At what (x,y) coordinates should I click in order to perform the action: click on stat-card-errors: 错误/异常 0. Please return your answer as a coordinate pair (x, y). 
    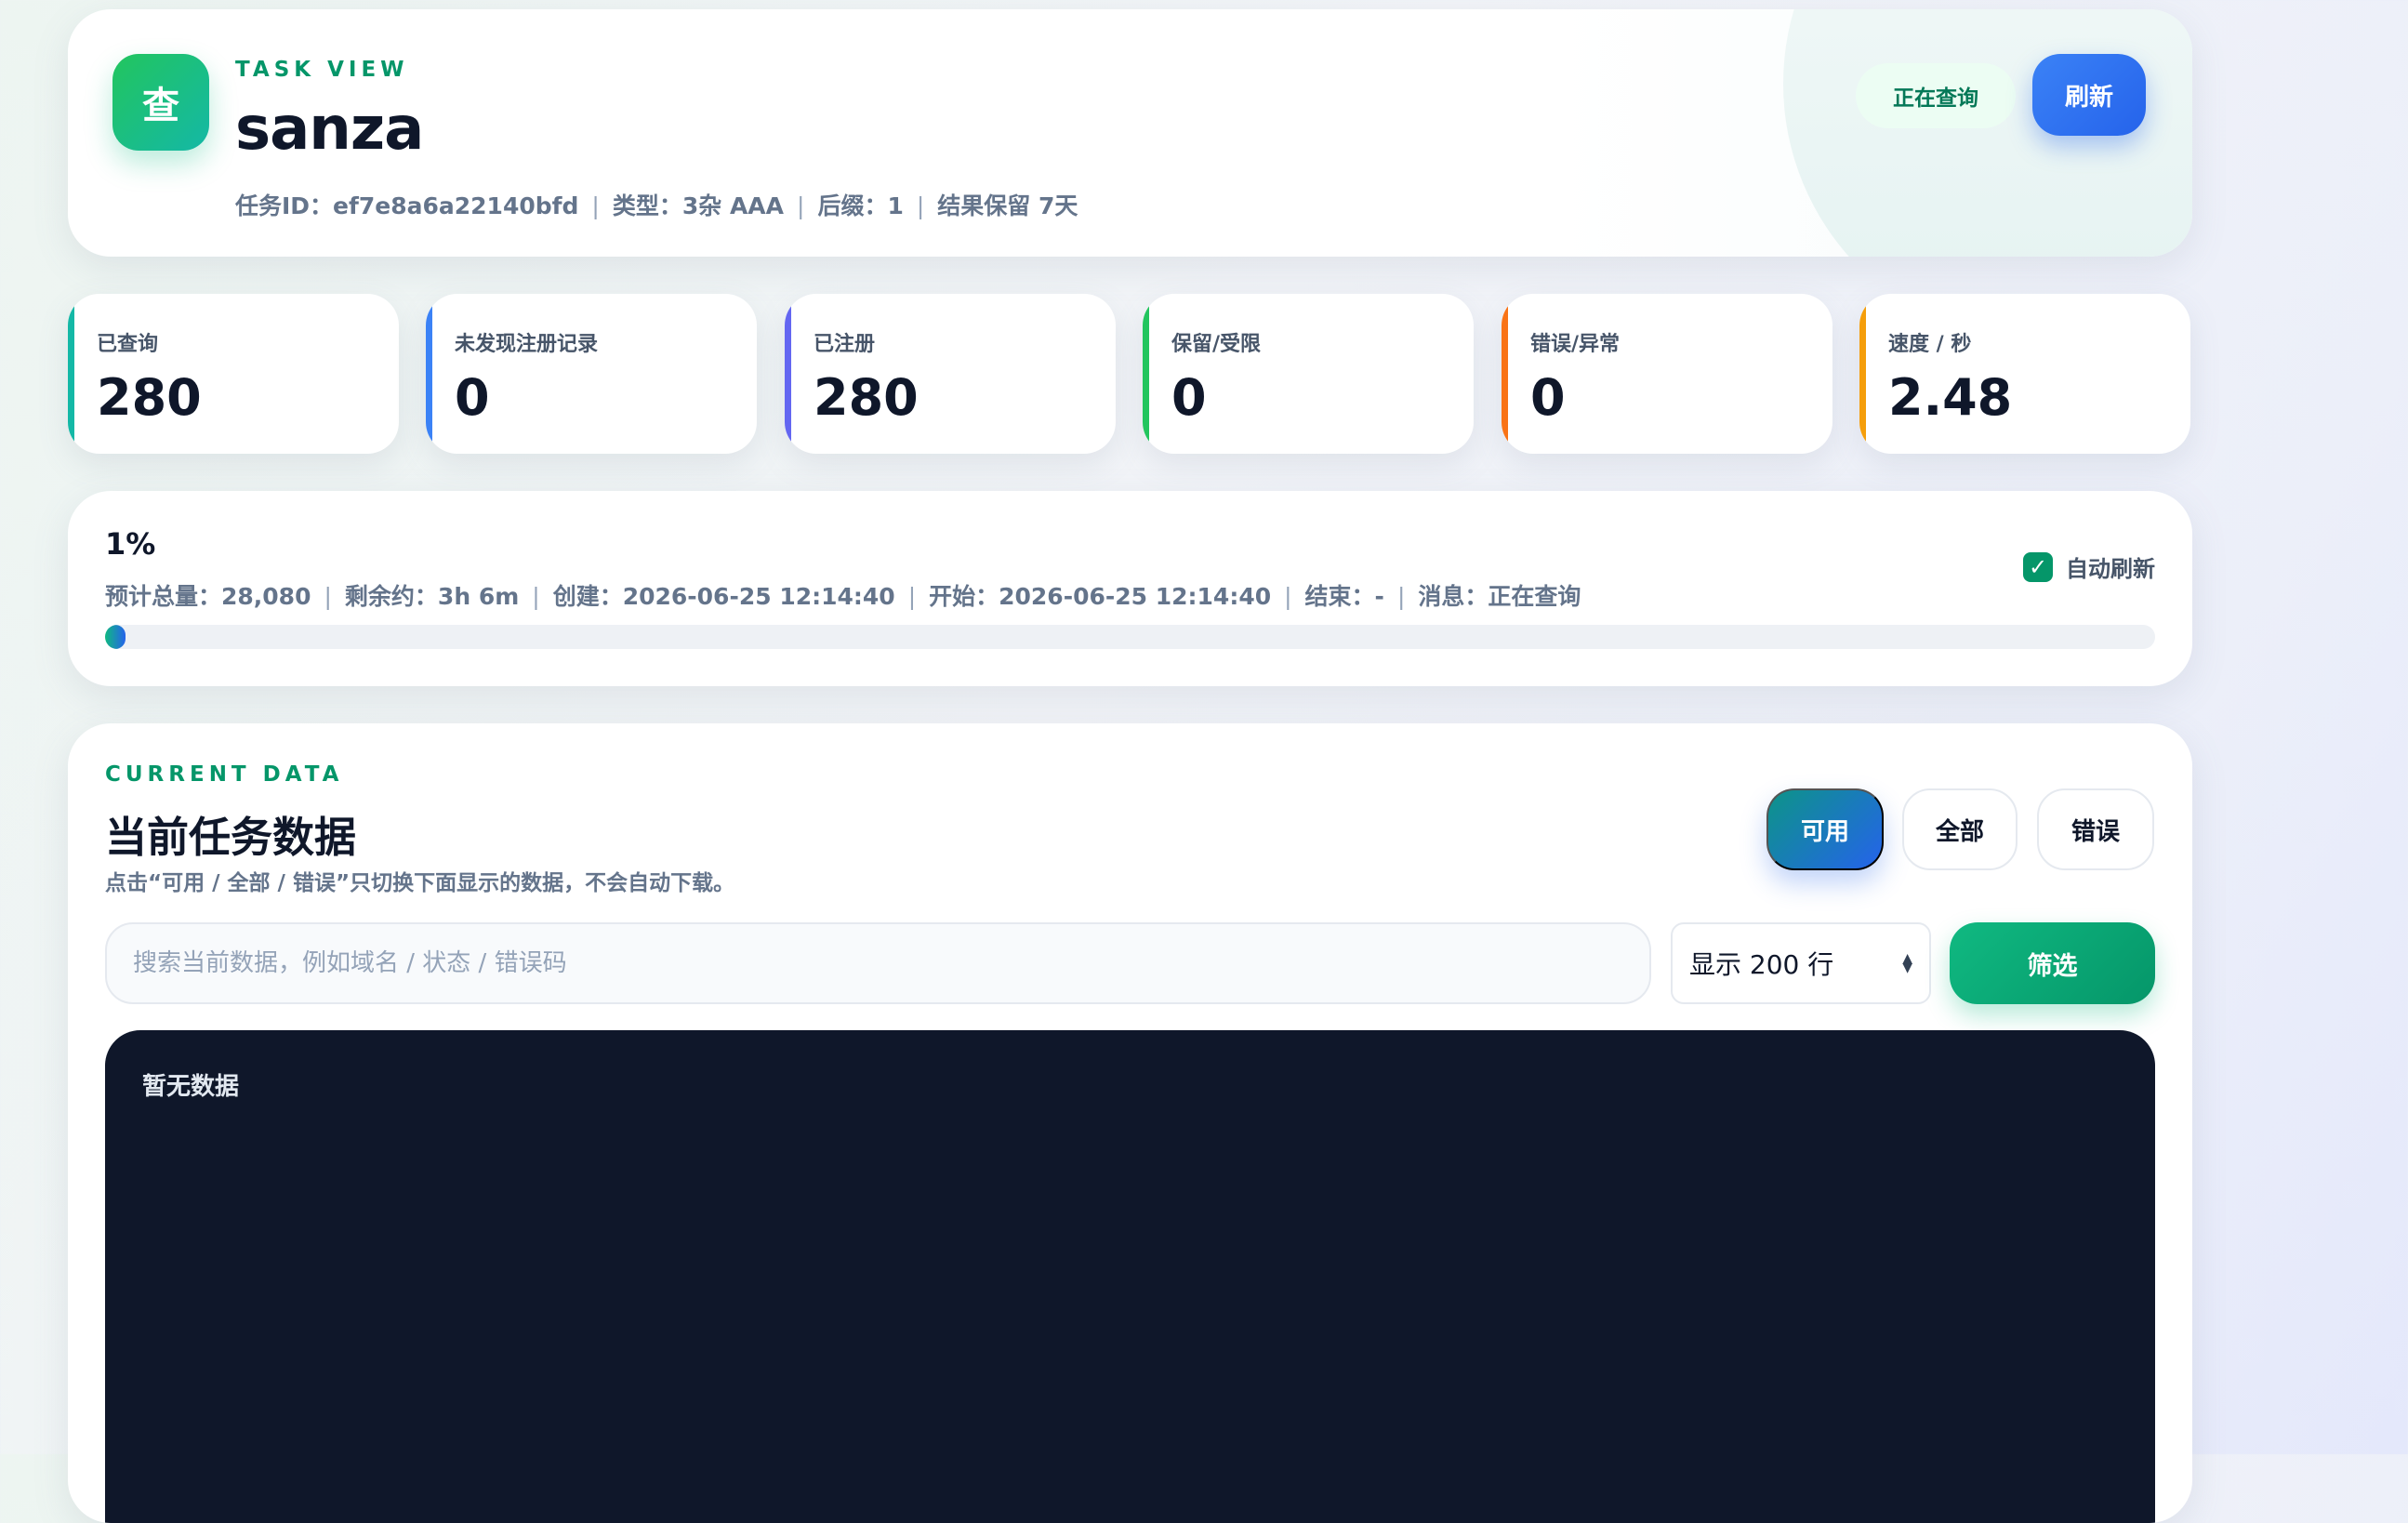
    Looking at the image, I should click on (1667, 374).